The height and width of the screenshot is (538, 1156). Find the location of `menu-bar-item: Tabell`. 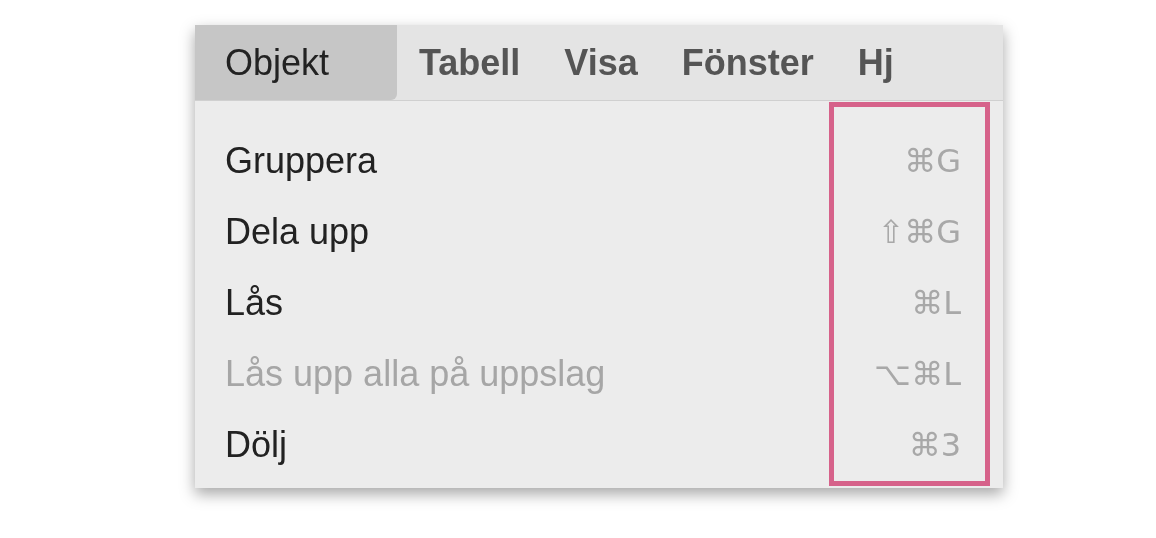

menu-bar-item: Tabell is located at coordinates (470, 62).